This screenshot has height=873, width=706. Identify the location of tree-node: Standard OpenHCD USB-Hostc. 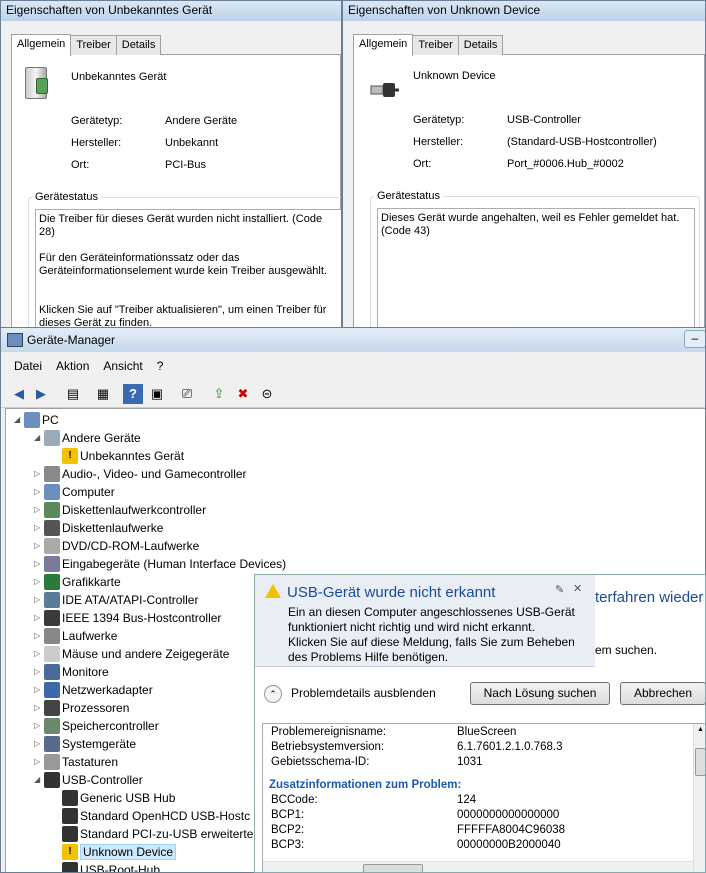
(151, 816).